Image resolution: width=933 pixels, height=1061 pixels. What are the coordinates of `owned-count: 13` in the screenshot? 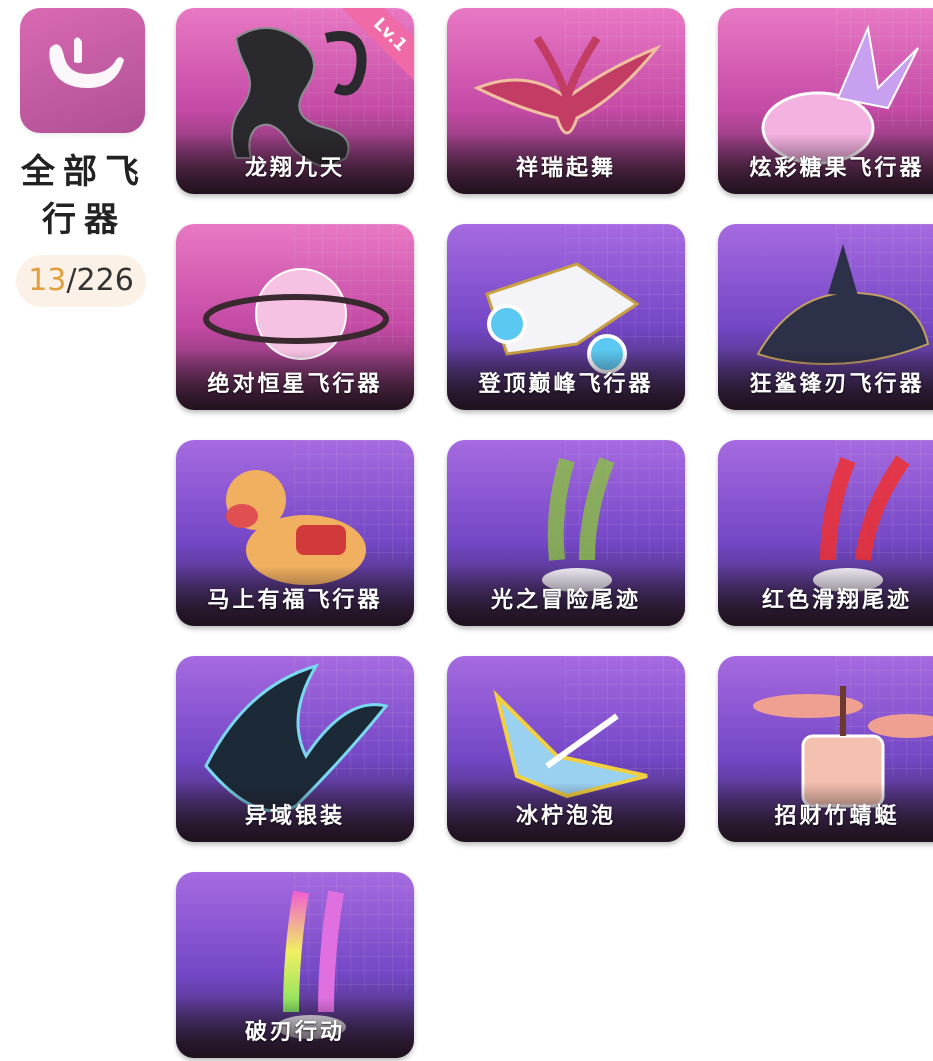 It's located at (47, 280).